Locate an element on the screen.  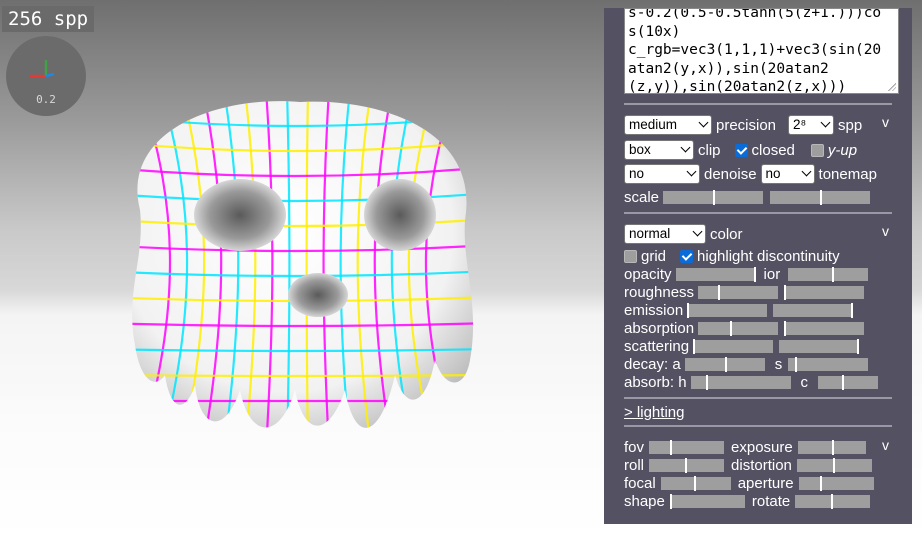
absorption-slider-b is located at coordinates (824, 328).